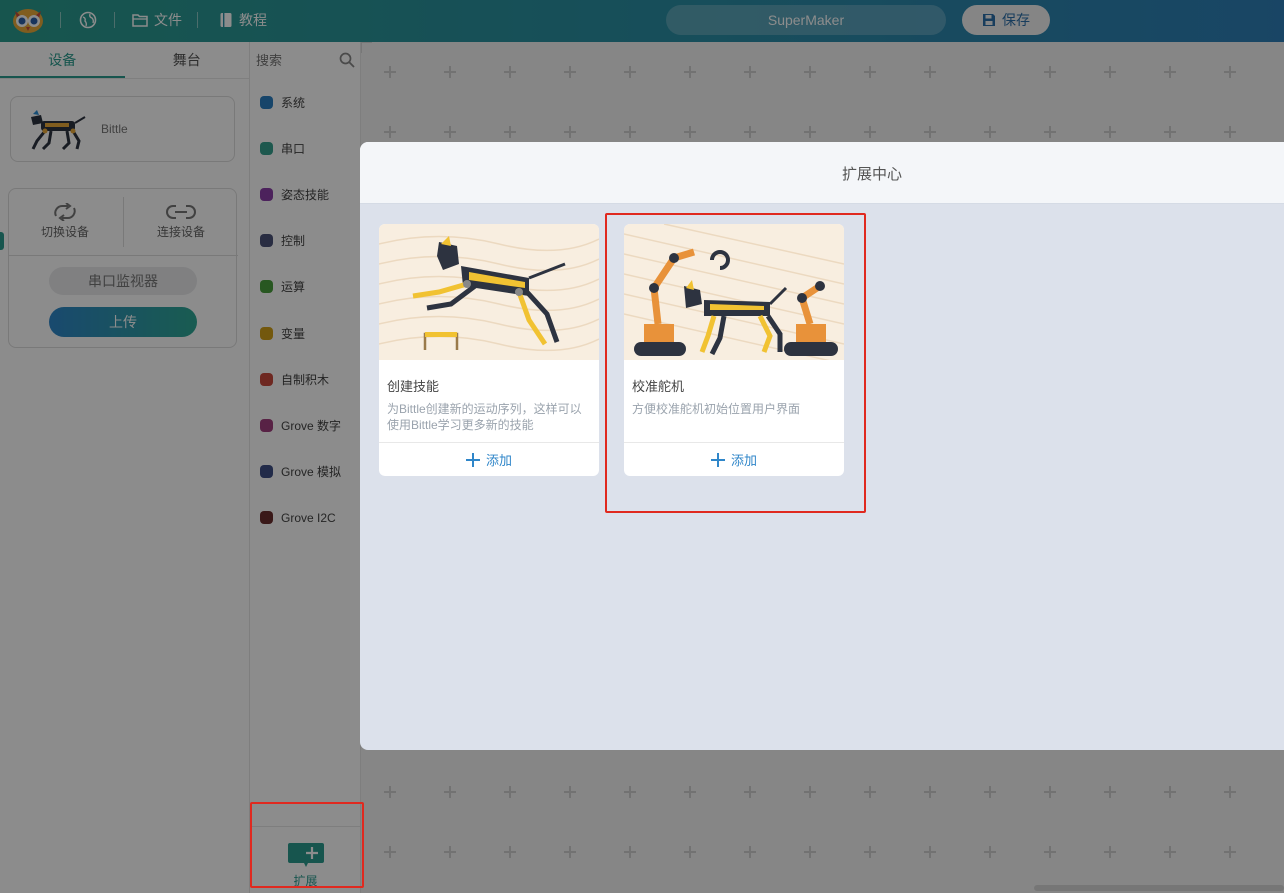 The height and width of the screenshot is (893, 1284). Describe the element at coordinates (413, 386) in the screenshot. I see `extension-card-title: 创建技能` at that location.